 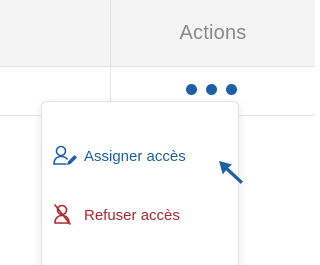 I want to click on user-assign-icon, so click(x=65, y=156).